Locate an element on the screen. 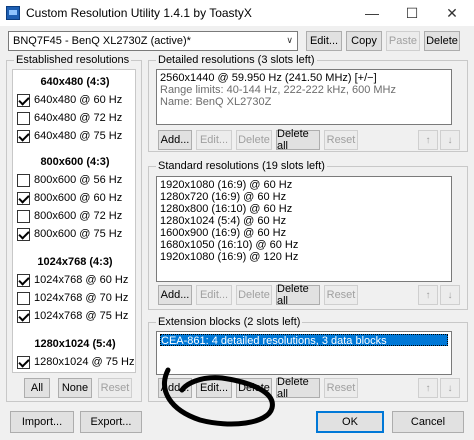 The width and height of the screenshot is (474, 440). est-item-label: 1024x768 @ 70 Hz is located at coordinates (81, 298).